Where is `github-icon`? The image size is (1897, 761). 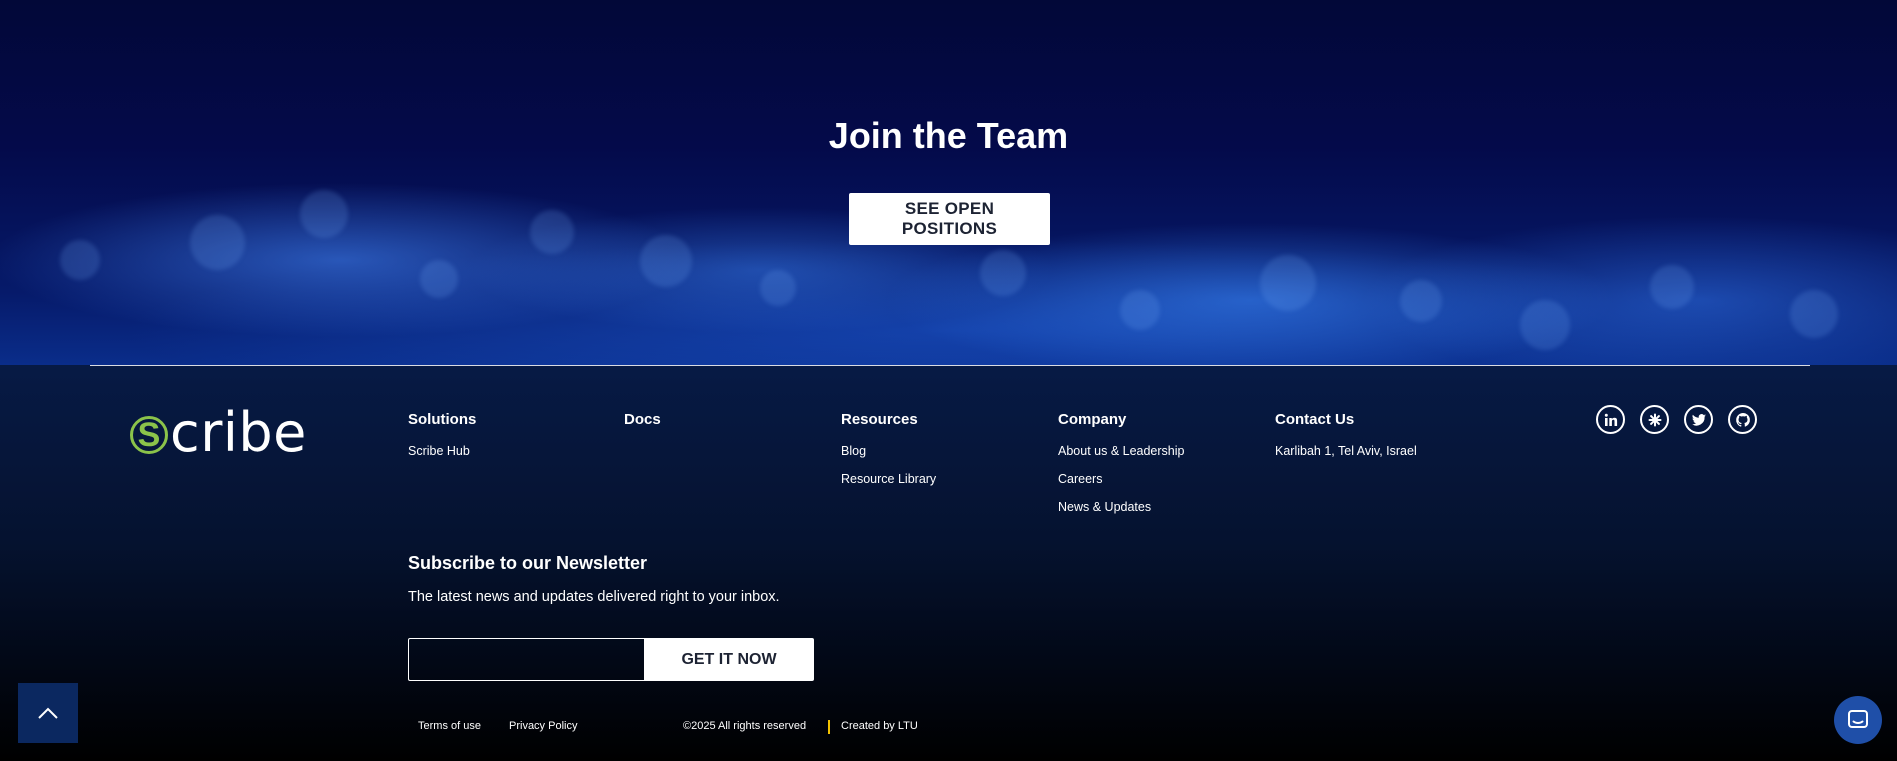
github-icon is located at coordinates (1742, 419).